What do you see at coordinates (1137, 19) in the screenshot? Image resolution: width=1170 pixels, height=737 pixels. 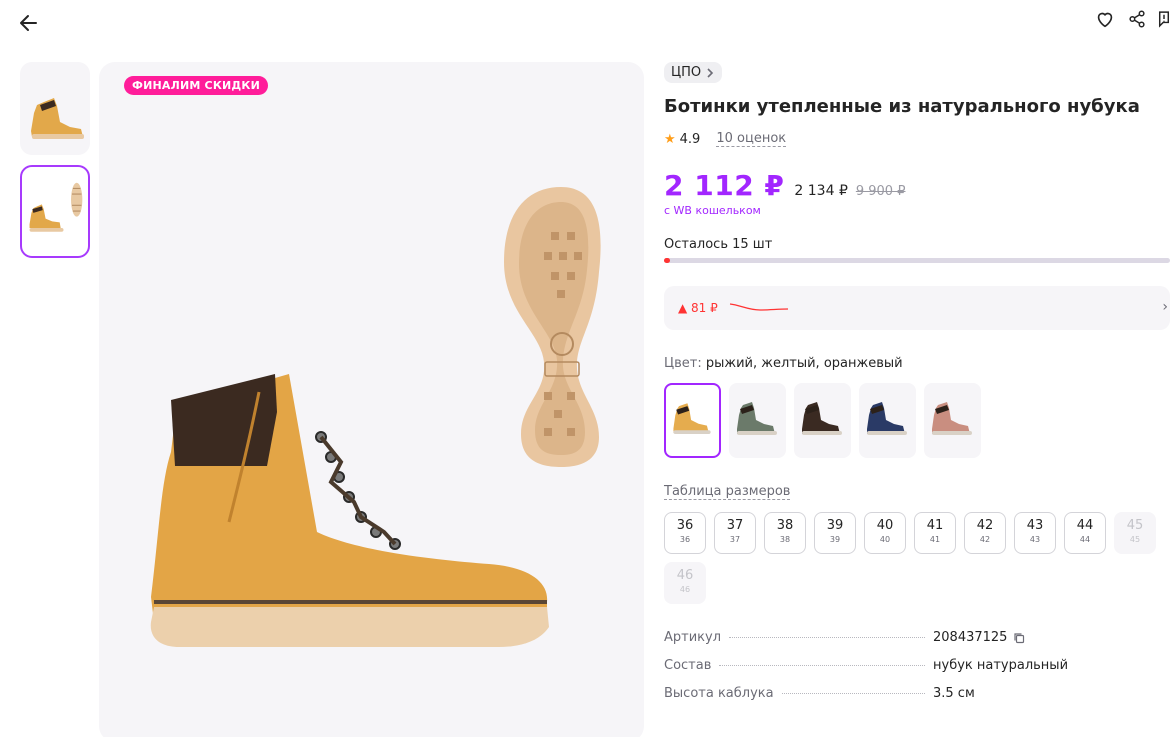 I see `share-icon` at bounding box center [1137, 19].